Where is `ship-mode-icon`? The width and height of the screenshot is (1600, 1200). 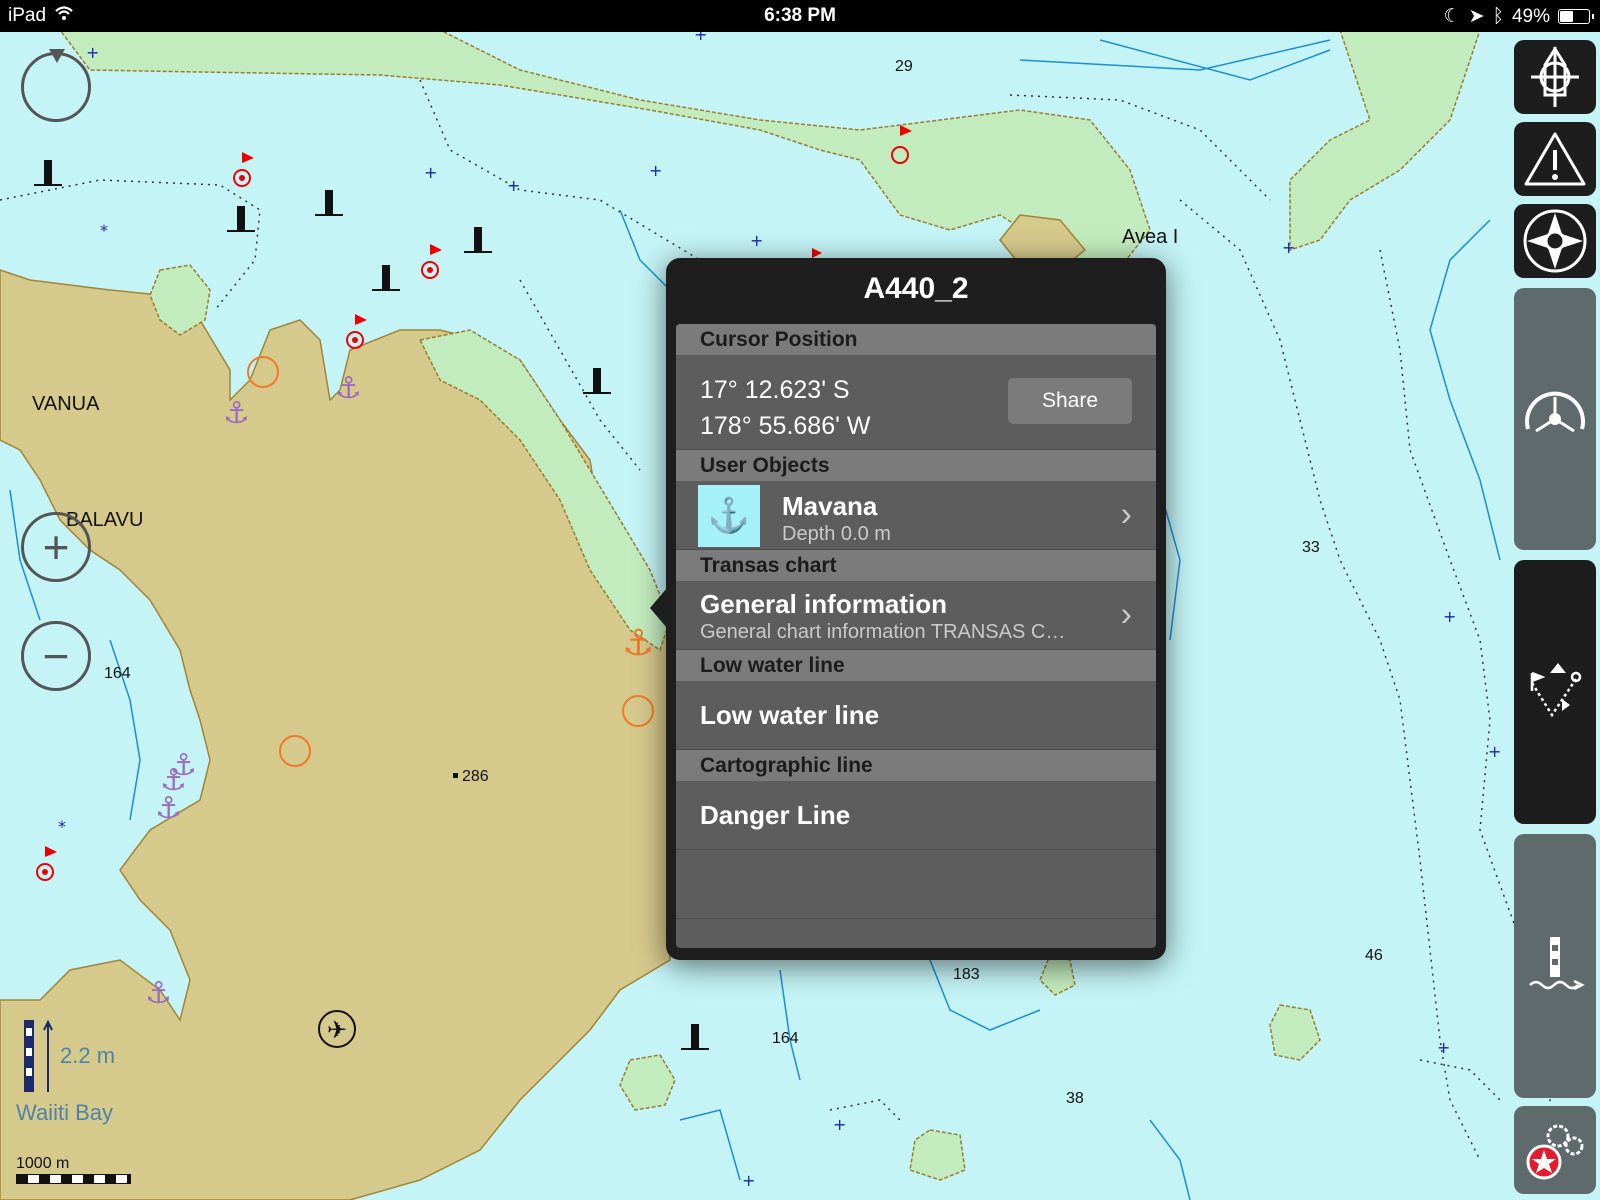 ship-mode-icon is located at coordinates (1555, 76).